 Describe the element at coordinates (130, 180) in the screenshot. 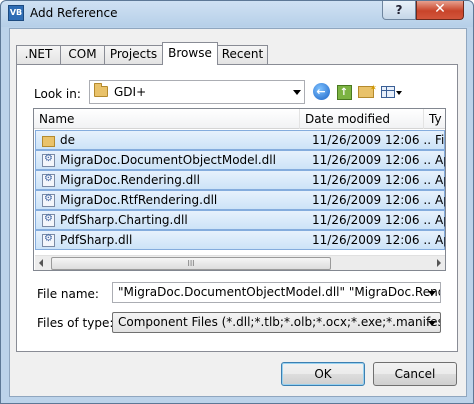

I see `file-name-cell: MigraDoc.Rendering.dll` at that location.